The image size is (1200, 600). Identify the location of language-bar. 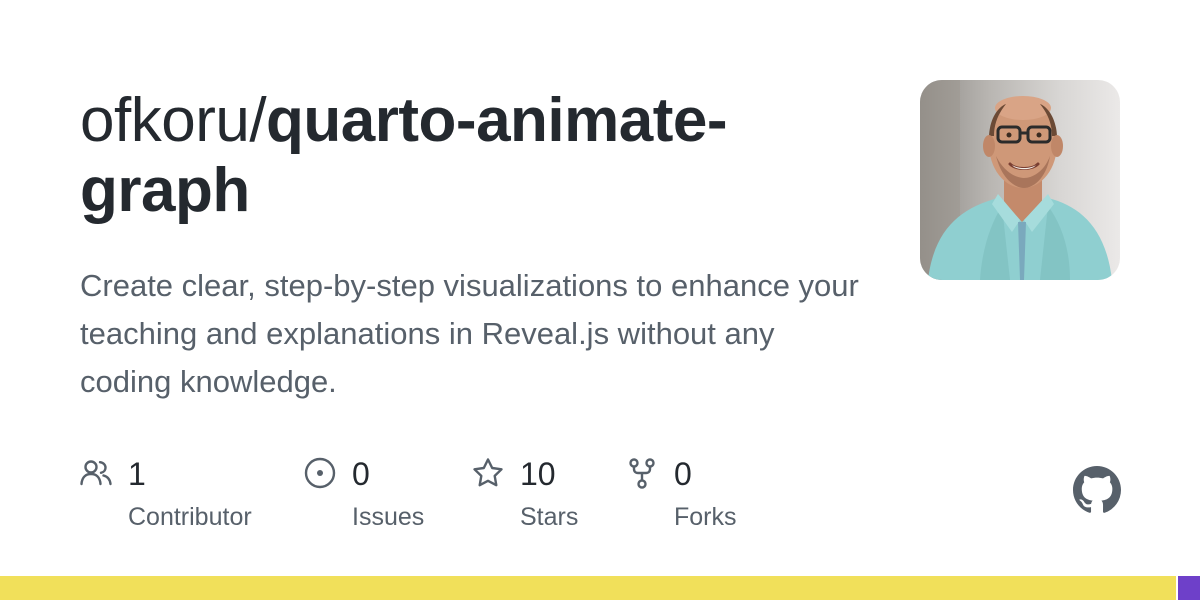
(600, 588).